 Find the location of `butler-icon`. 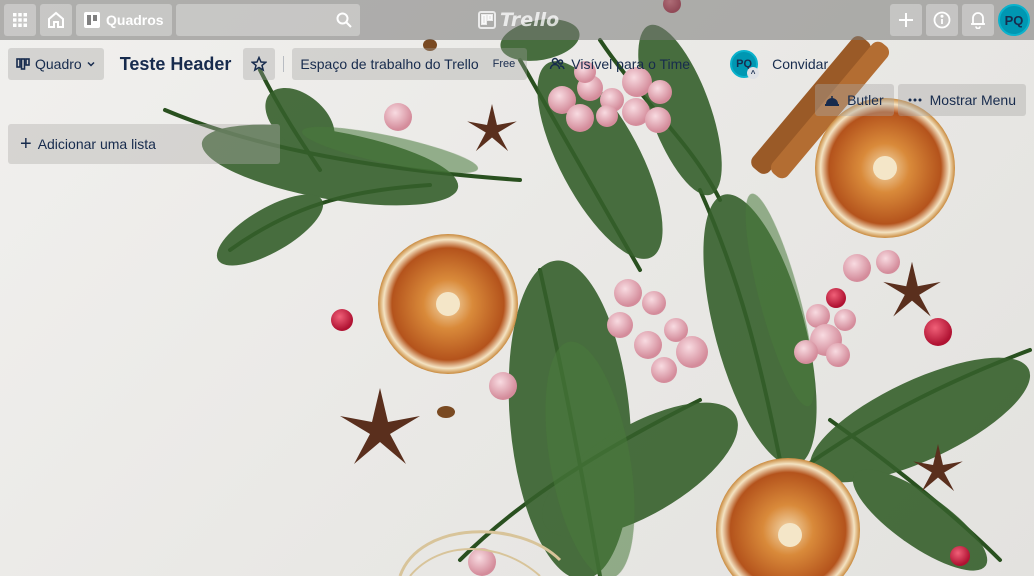

butler-icon is located at coordinates (832, 100).